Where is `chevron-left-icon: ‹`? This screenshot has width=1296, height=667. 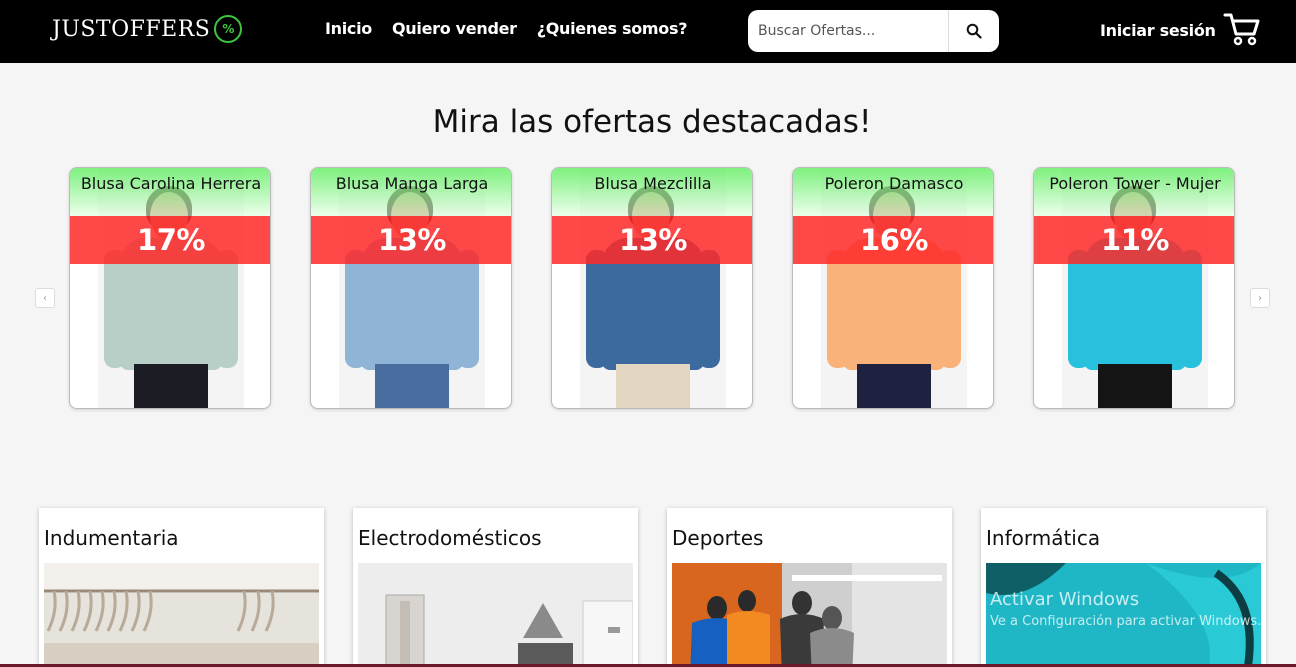 chevron-left-icon: ‹ is located at coordinates (45, 298).